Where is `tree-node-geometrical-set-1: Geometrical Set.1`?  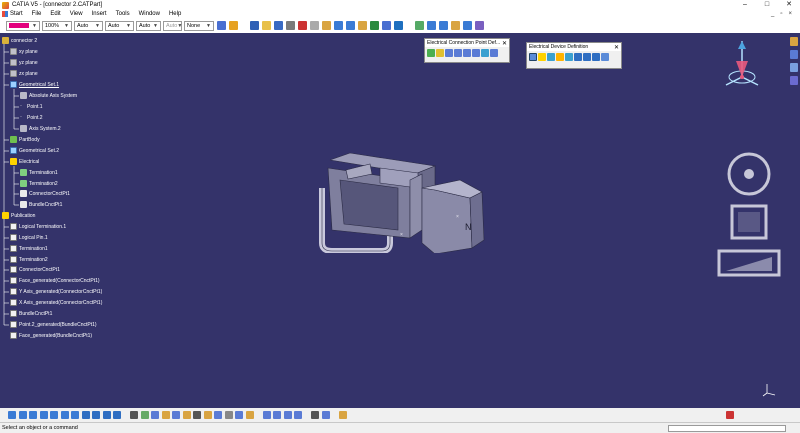 tree-node-geometrical-set-1: Geometrical Set.1 is located at coordinates (34, 84).